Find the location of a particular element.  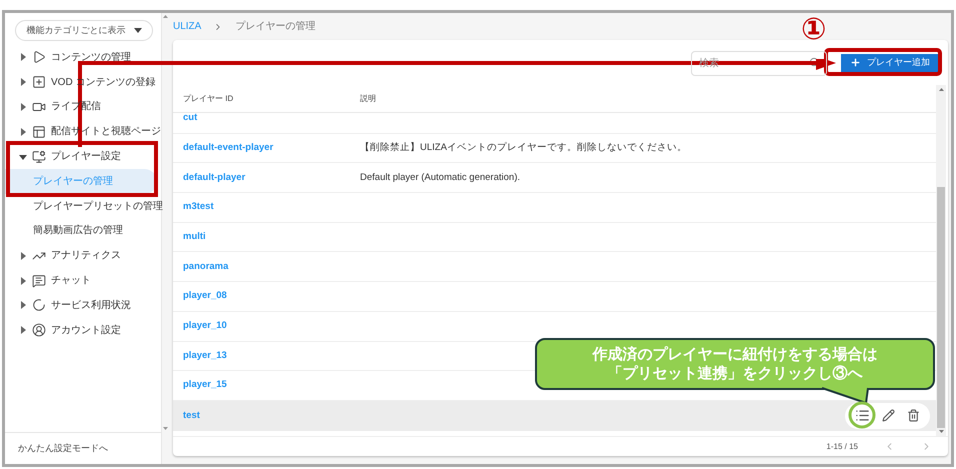

nav-label: サービス利用状況 is located at coordinates (91, 305).